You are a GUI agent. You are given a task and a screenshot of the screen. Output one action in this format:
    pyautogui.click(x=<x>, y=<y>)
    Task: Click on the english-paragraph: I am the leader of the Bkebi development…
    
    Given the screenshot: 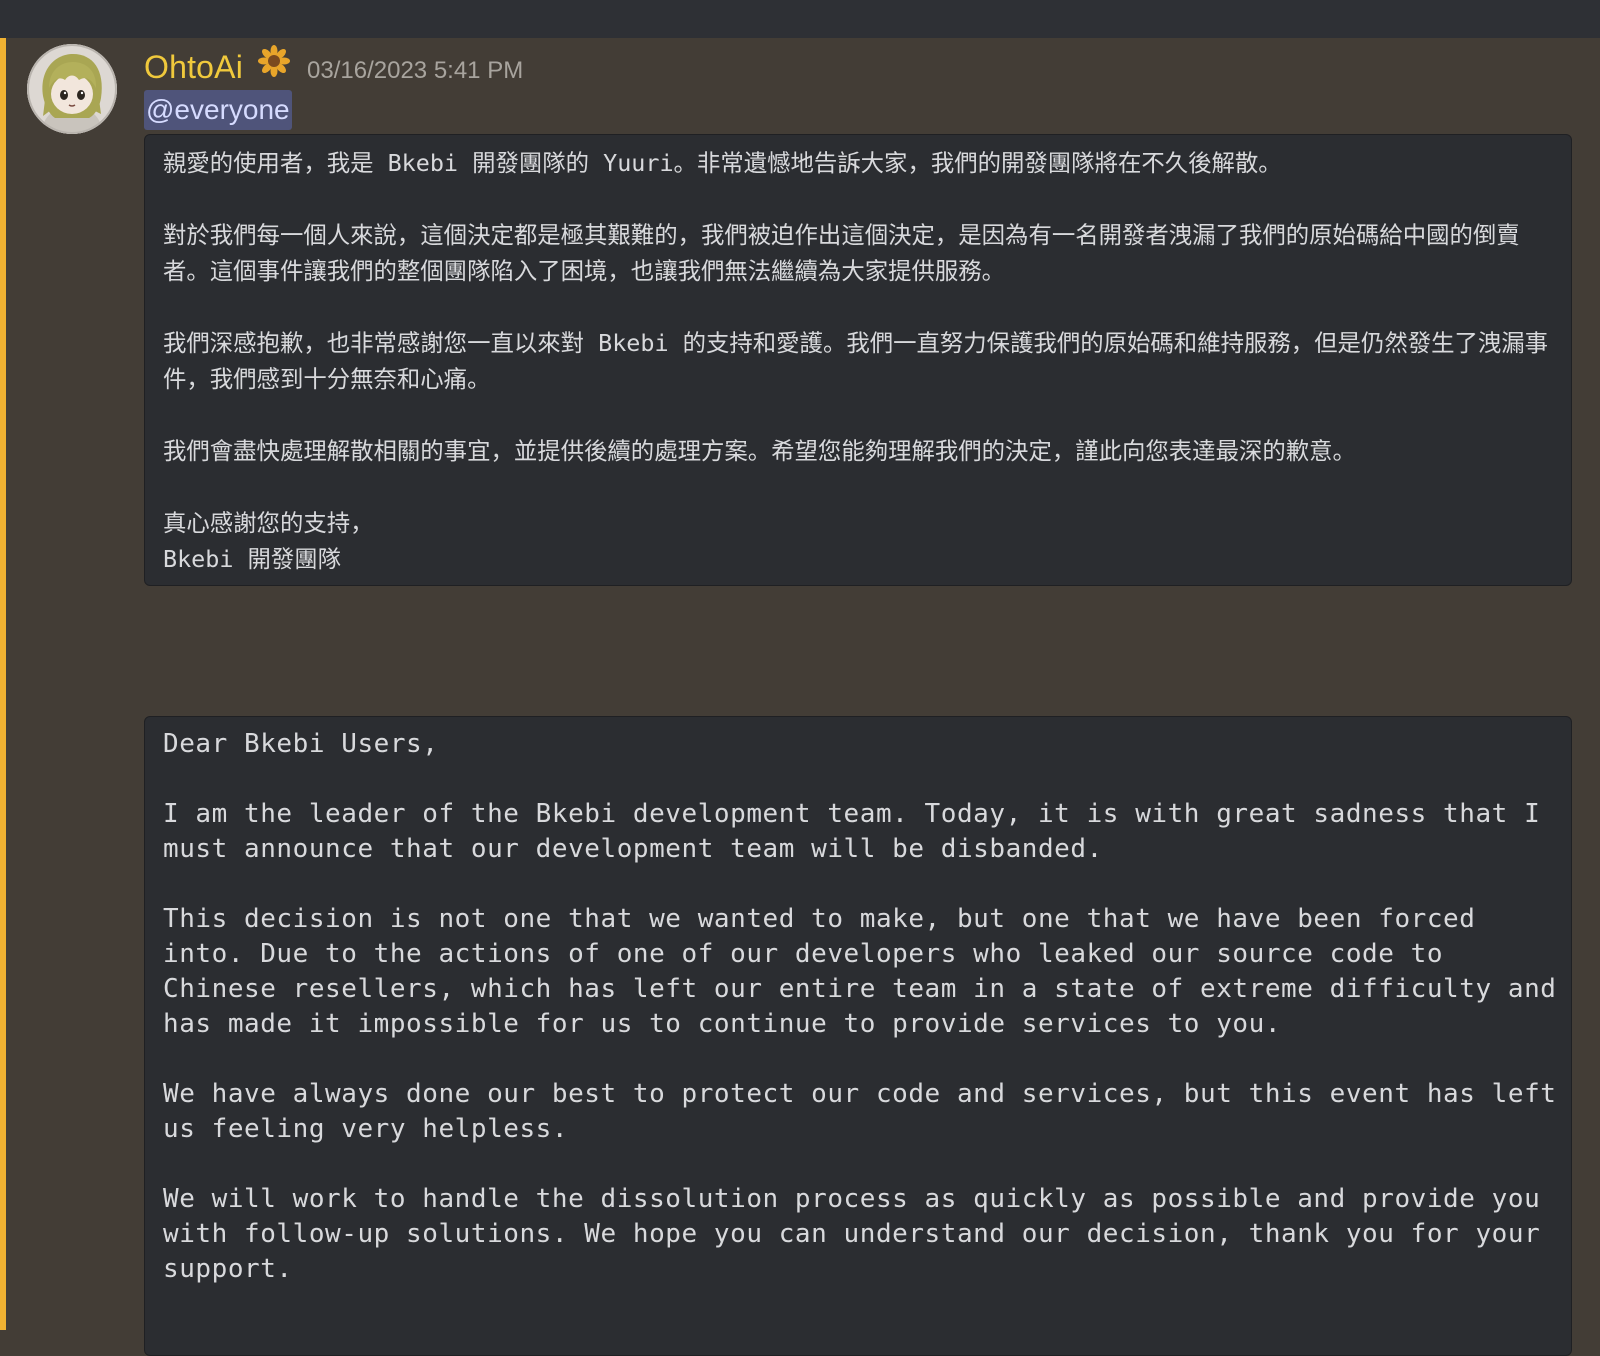 What is the action you would take?
    pyautogui.click(x=860, y=831)
    